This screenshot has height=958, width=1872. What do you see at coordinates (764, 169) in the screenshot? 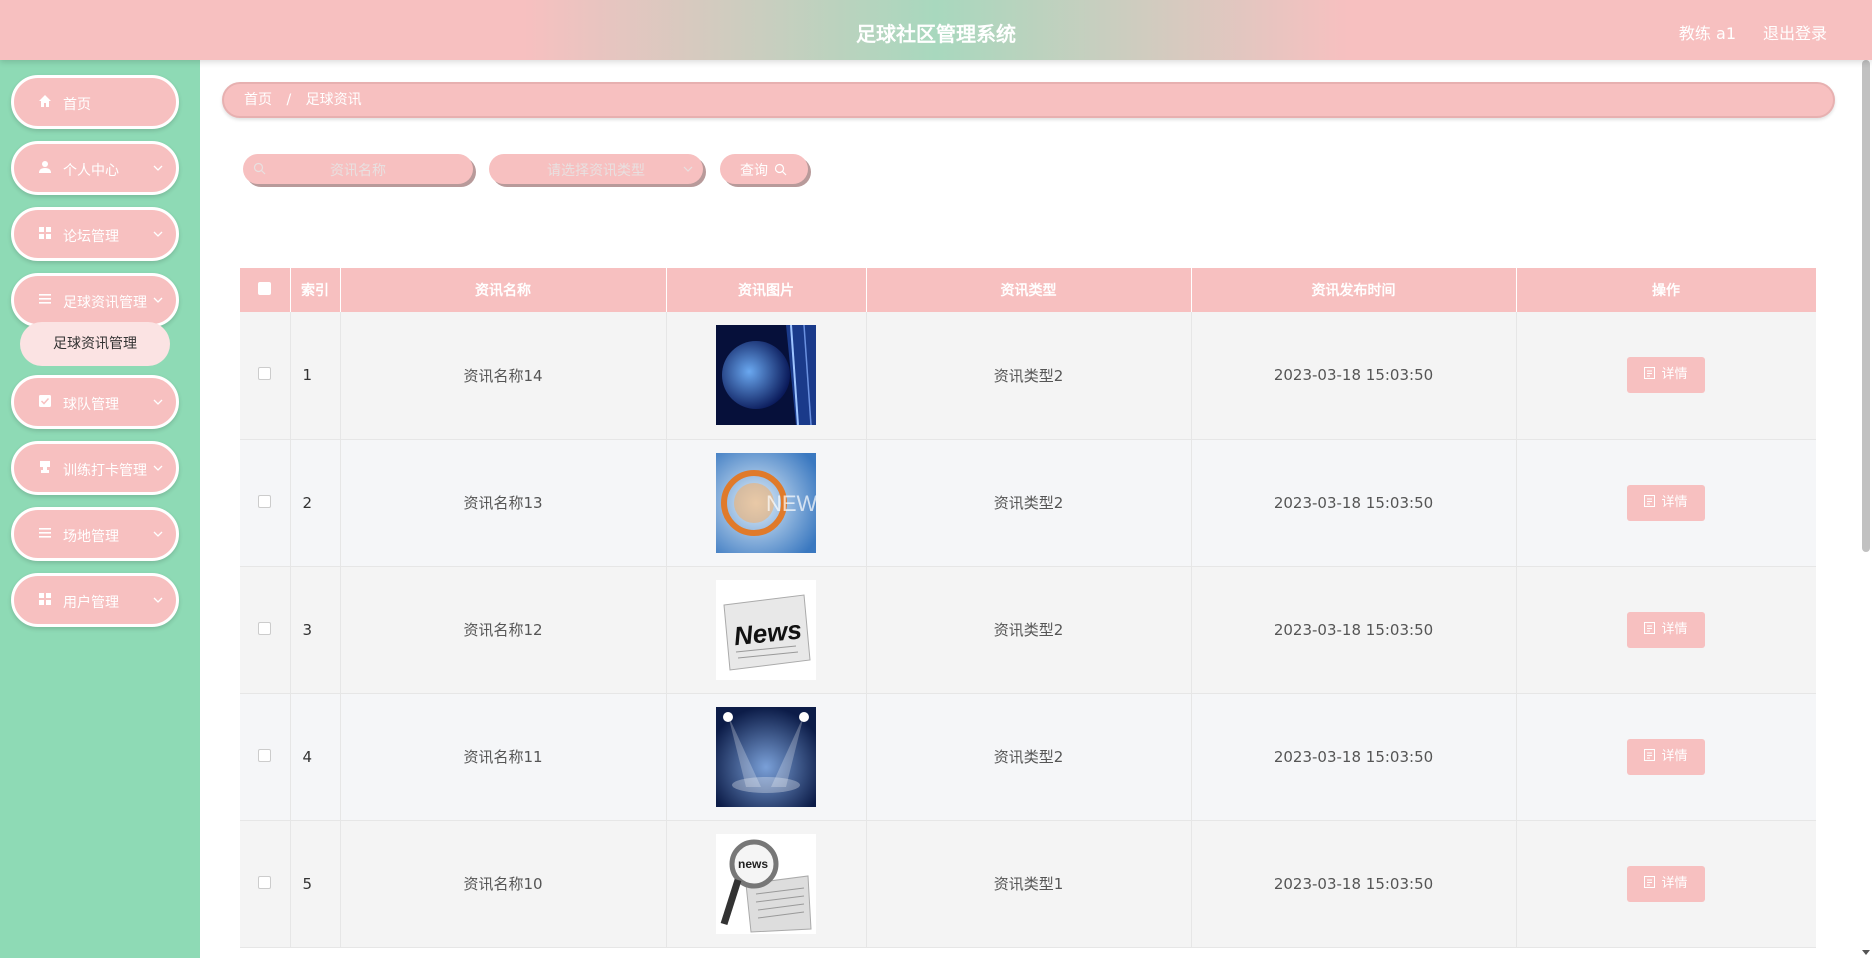
I see `query-button: 查询` at bounding box center [764, 169].